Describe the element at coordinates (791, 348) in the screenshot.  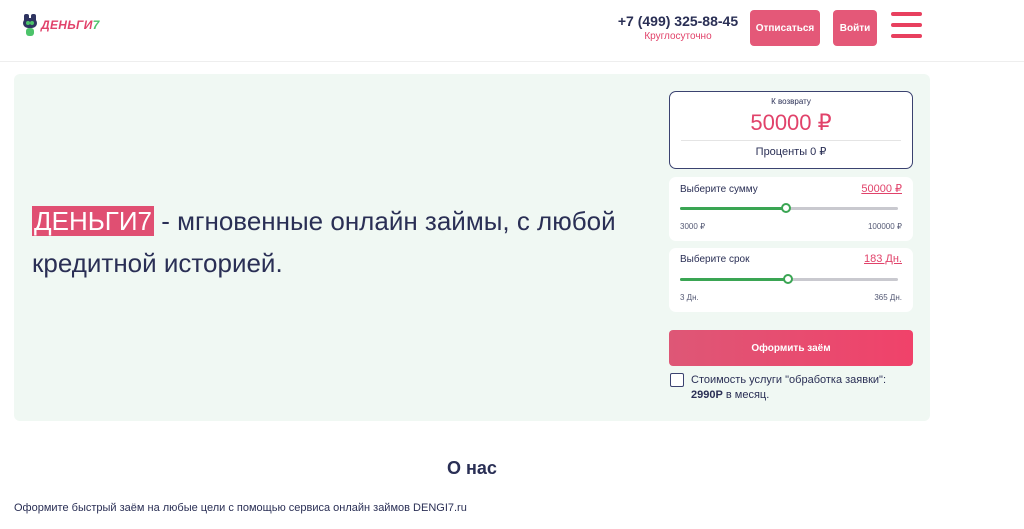
I see `apply-loan-button: Оформить заём` at that location.